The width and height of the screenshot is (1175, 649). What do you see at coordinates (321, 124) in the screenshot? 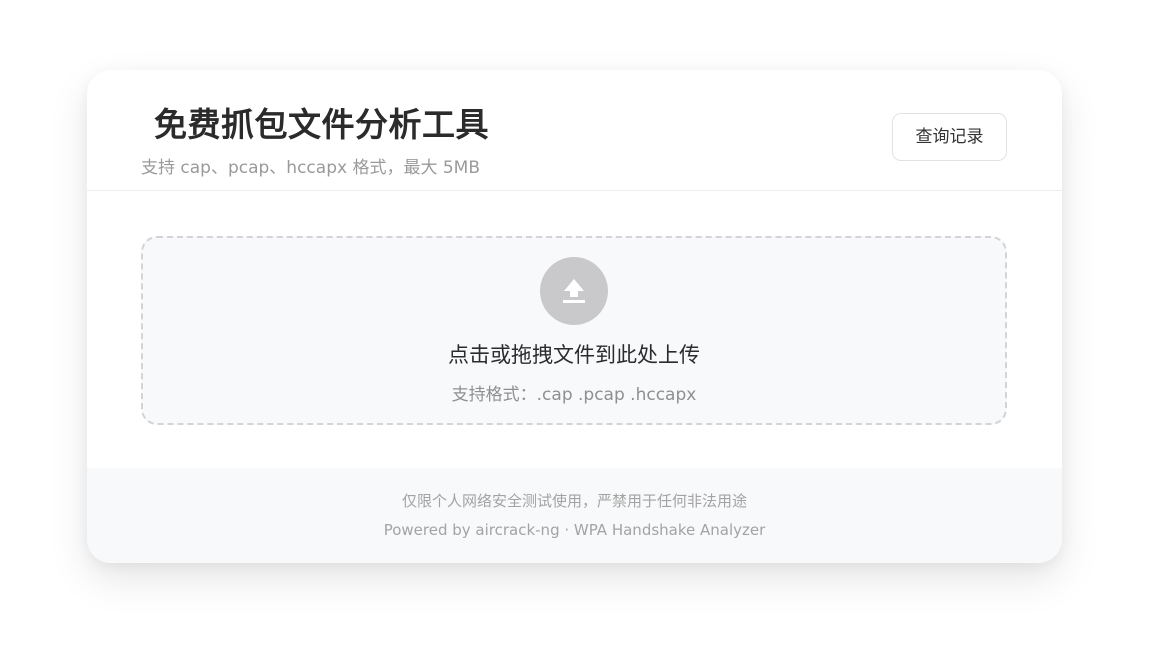
I see `page-title: 免费抓包文件分析工具` at bounding box center [321, 124].